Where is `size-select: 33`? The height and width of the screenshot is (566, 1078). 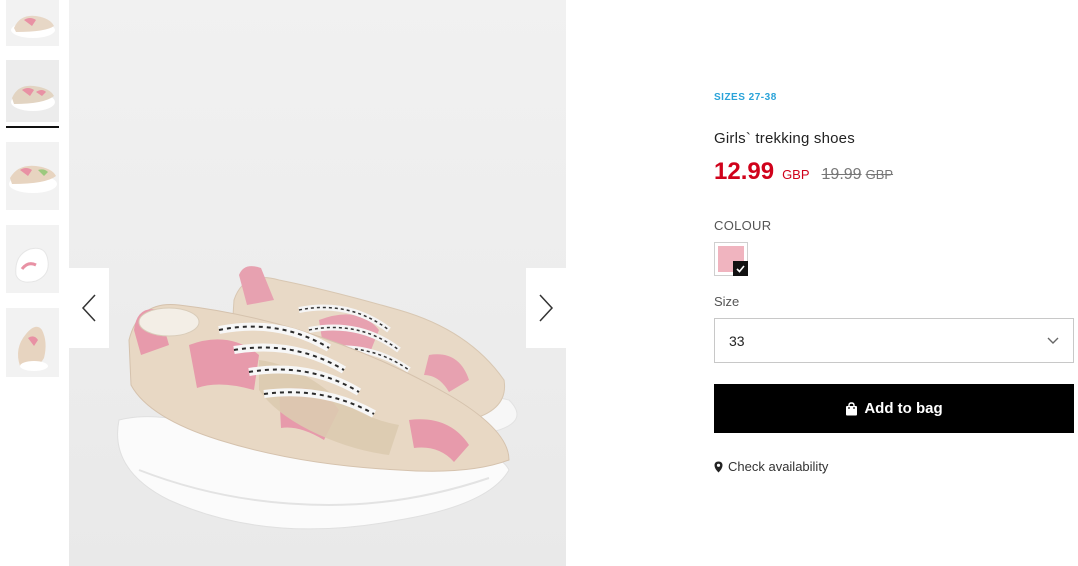
size-select: 33 is located at coordinates (894, 340).